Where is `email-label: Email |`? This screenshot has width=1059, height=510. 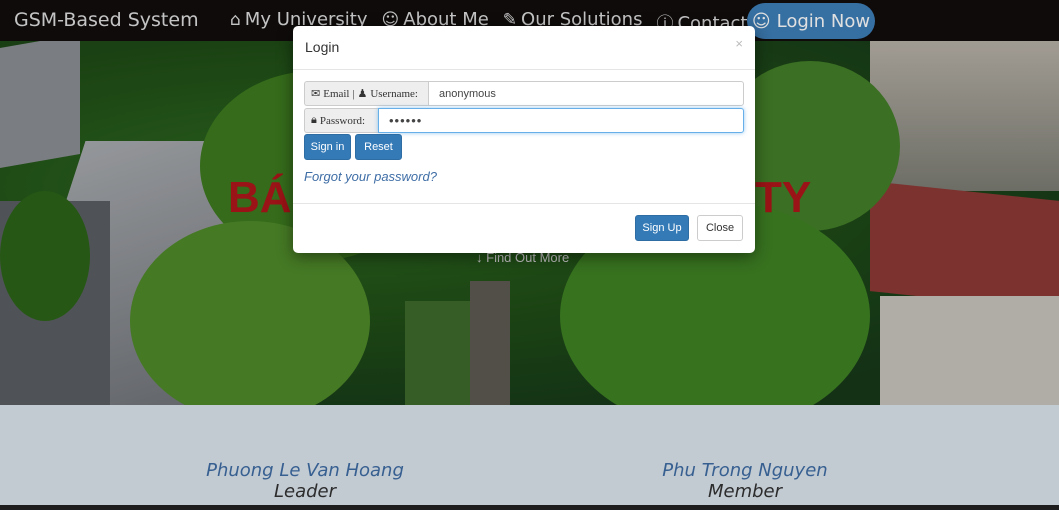 email-label: Email | is located at coordinates (339, 93).